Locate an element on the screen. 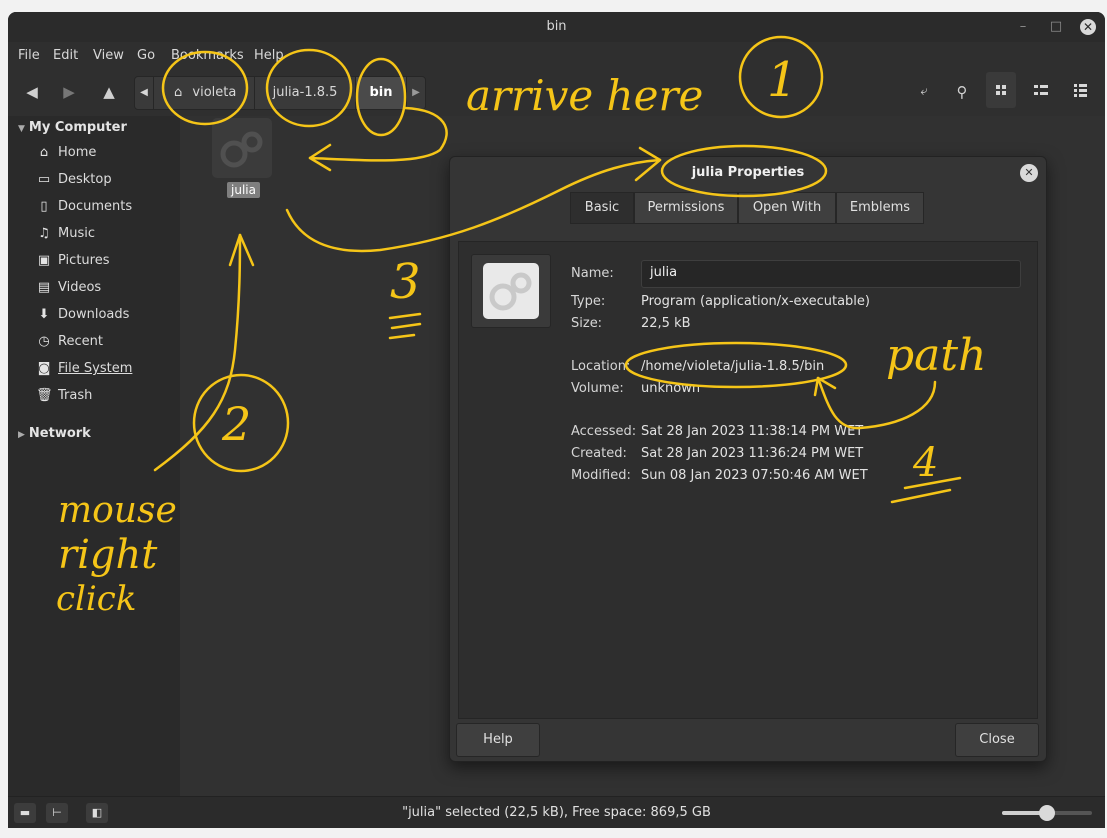  type-value: Program (application/x-executable) is located at coordinates (755, 301).